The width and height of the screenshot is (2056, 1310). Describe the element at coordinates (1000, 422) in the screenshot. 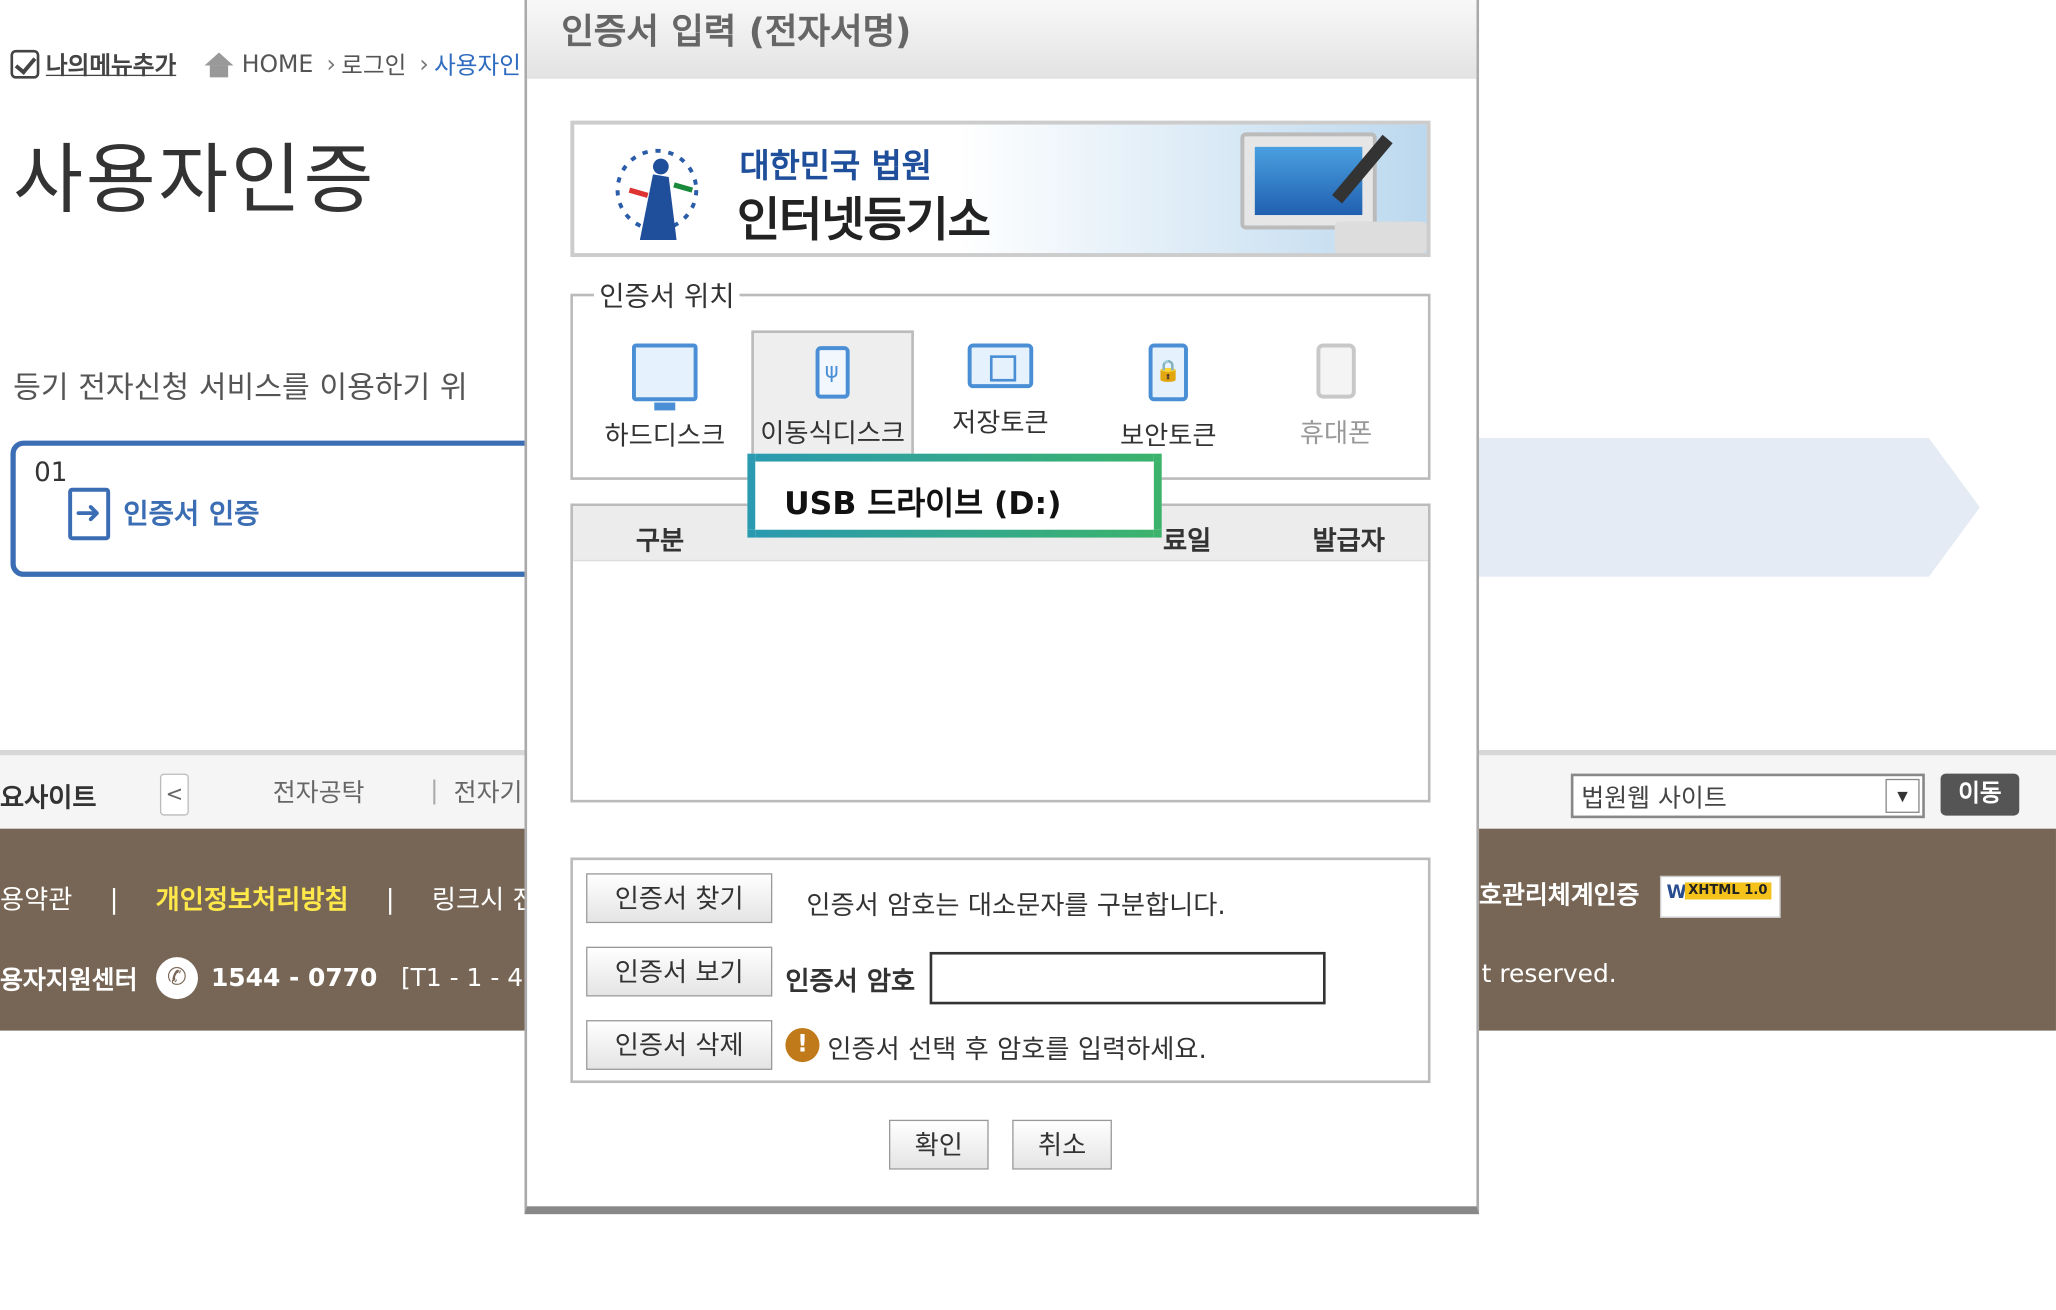

I see `location-label: 저장토큰` at that location.